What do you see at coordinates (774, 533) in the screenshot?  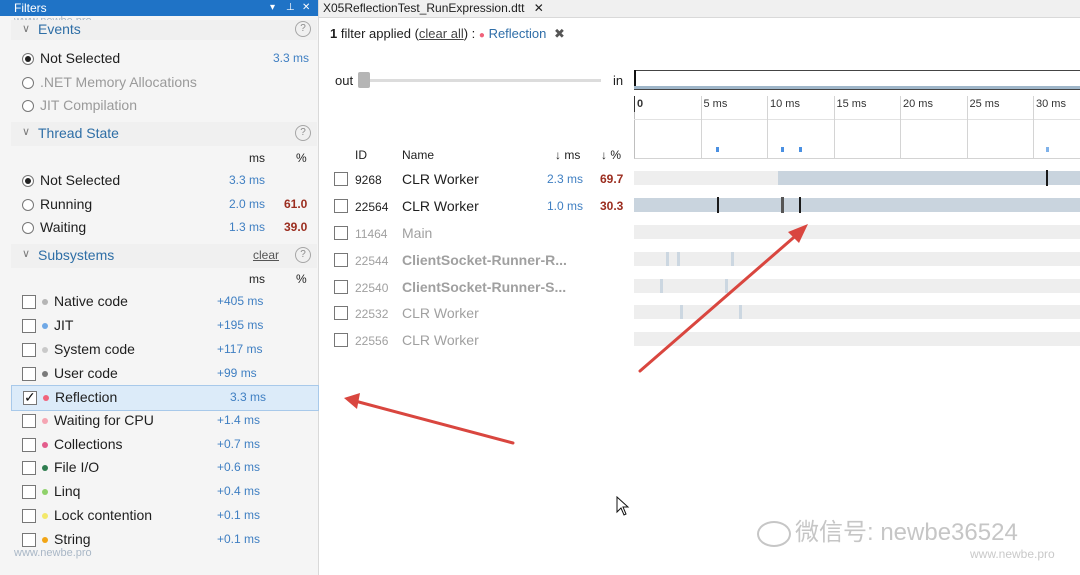 I see `wechat-logo-icon` at bounding box center [774, 533].